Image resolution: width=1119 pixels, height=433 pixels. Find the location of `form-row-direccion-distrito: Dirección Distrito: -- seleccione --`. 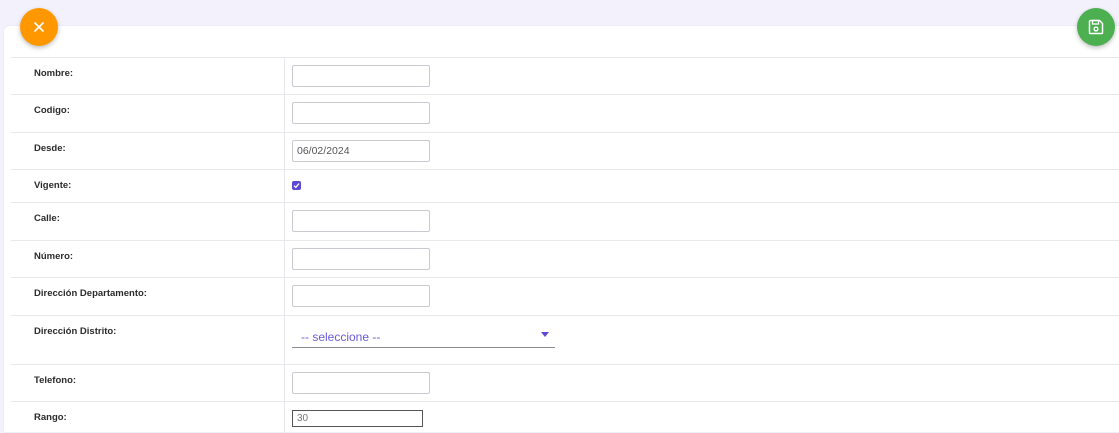

form-row-direccion-distrito: Dirección Distrito: -- seleccione -- is located at coordinates (565, 340).